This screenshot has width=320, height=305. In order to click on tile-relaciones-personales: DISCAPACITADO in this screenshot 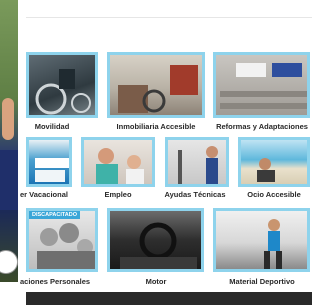, I will do `click(62, 240)`.